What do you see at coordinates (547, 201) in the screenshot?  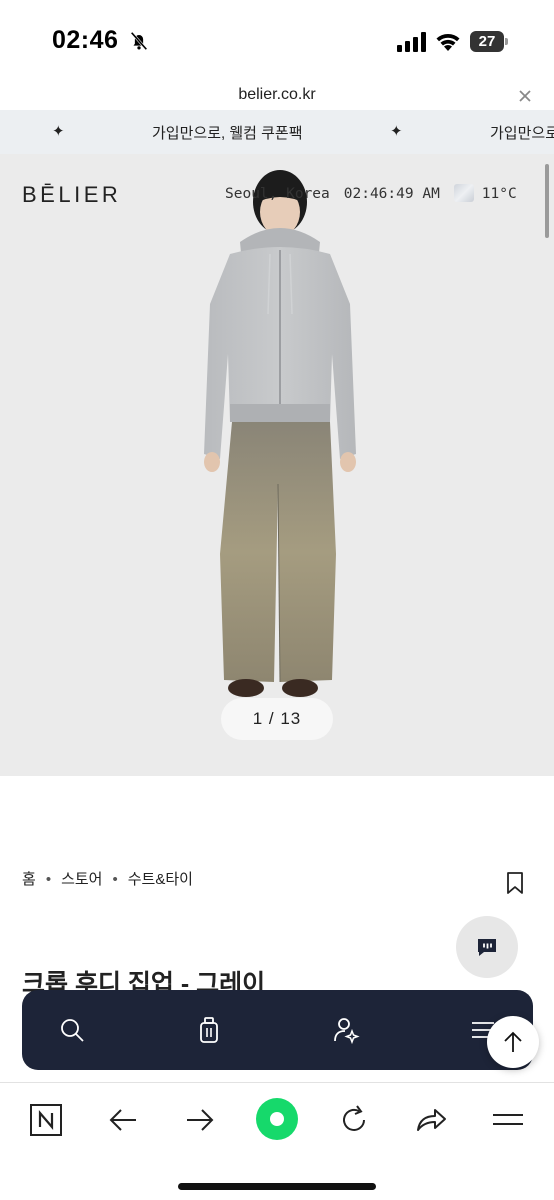 I see `scrollbar` at bounding box center [547, 201].